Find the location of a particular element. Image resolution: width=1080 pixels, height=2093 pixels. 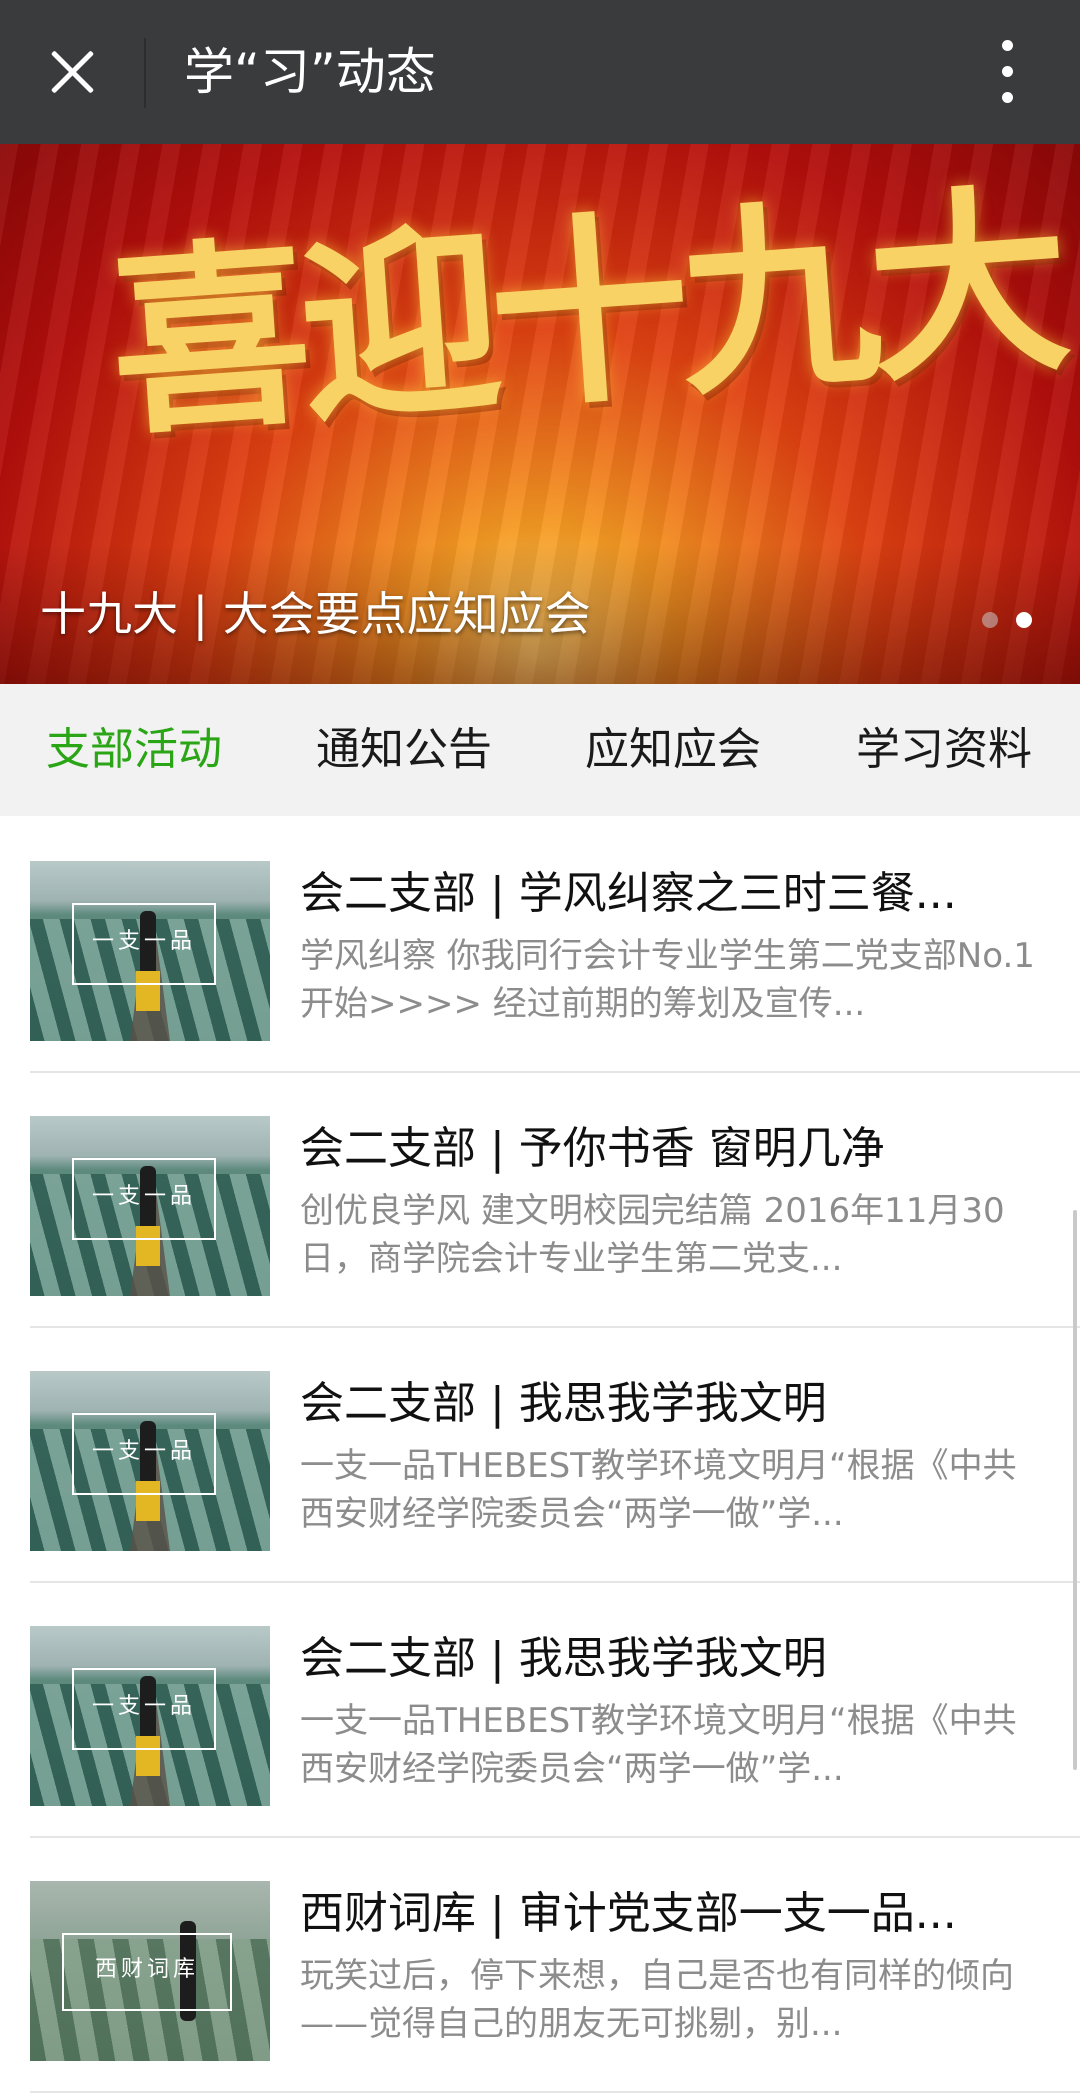

tab-essentials: 应知应会 is located at coordinates (673, 750).